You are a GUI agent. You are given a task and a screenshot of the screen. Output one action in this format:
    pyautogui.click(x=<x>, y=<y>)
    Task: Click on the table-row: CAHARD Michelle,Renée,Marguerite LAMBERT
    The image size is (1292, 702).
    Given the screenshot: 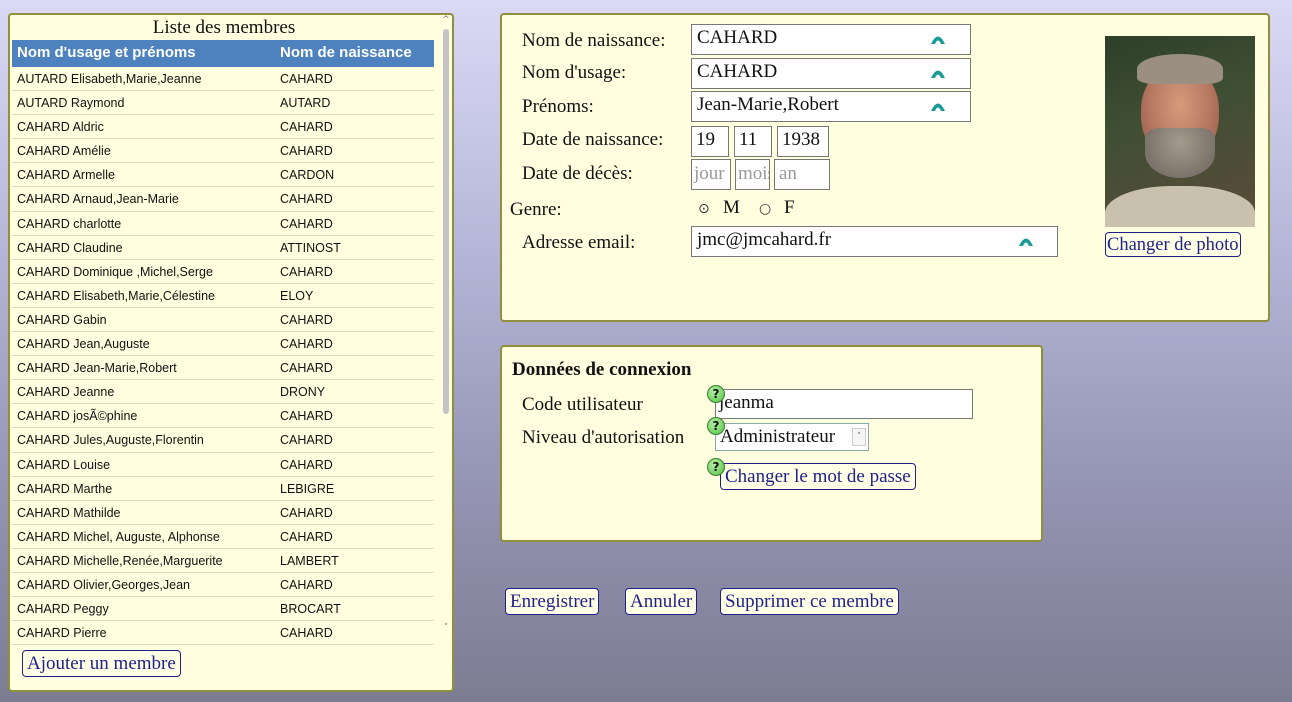 What is the action you would take?
    pyautogui.click(x=223, y=561)
    